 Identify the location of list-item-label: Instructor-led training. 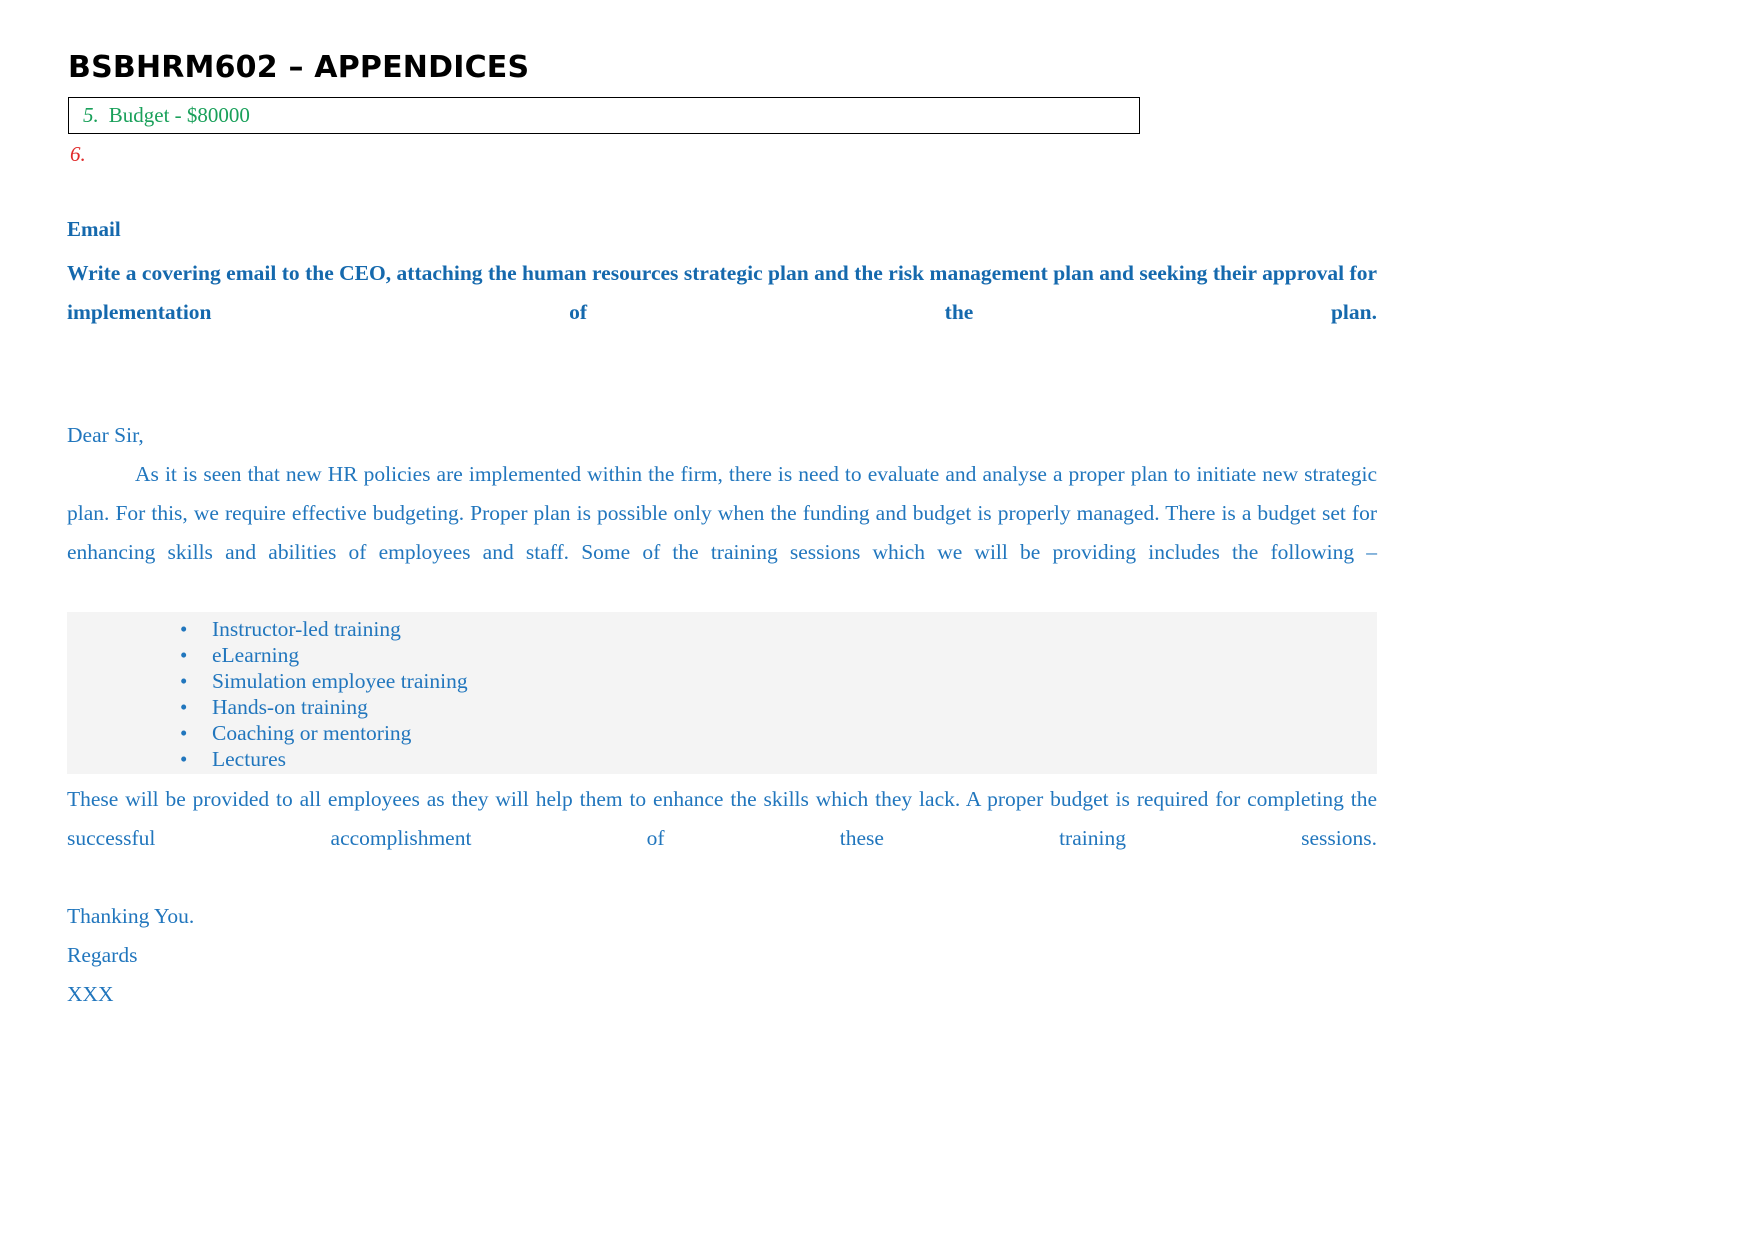
(306, 629).